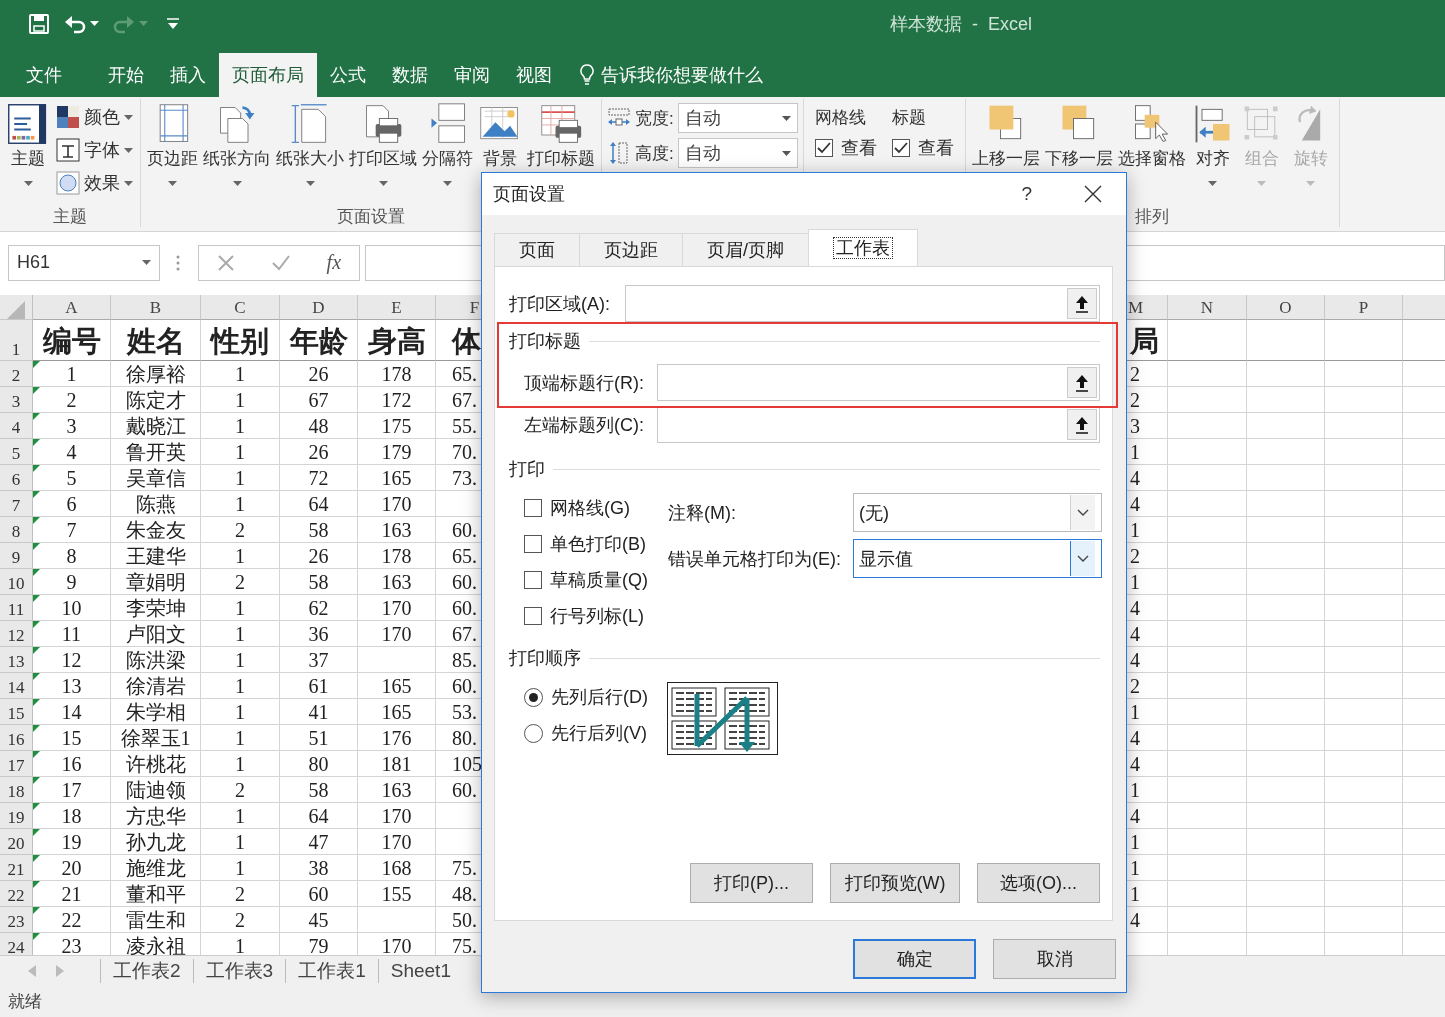 This screenshot has height=1017, width=1445. I want to click on lightbulb-icon, so click(587, 75).